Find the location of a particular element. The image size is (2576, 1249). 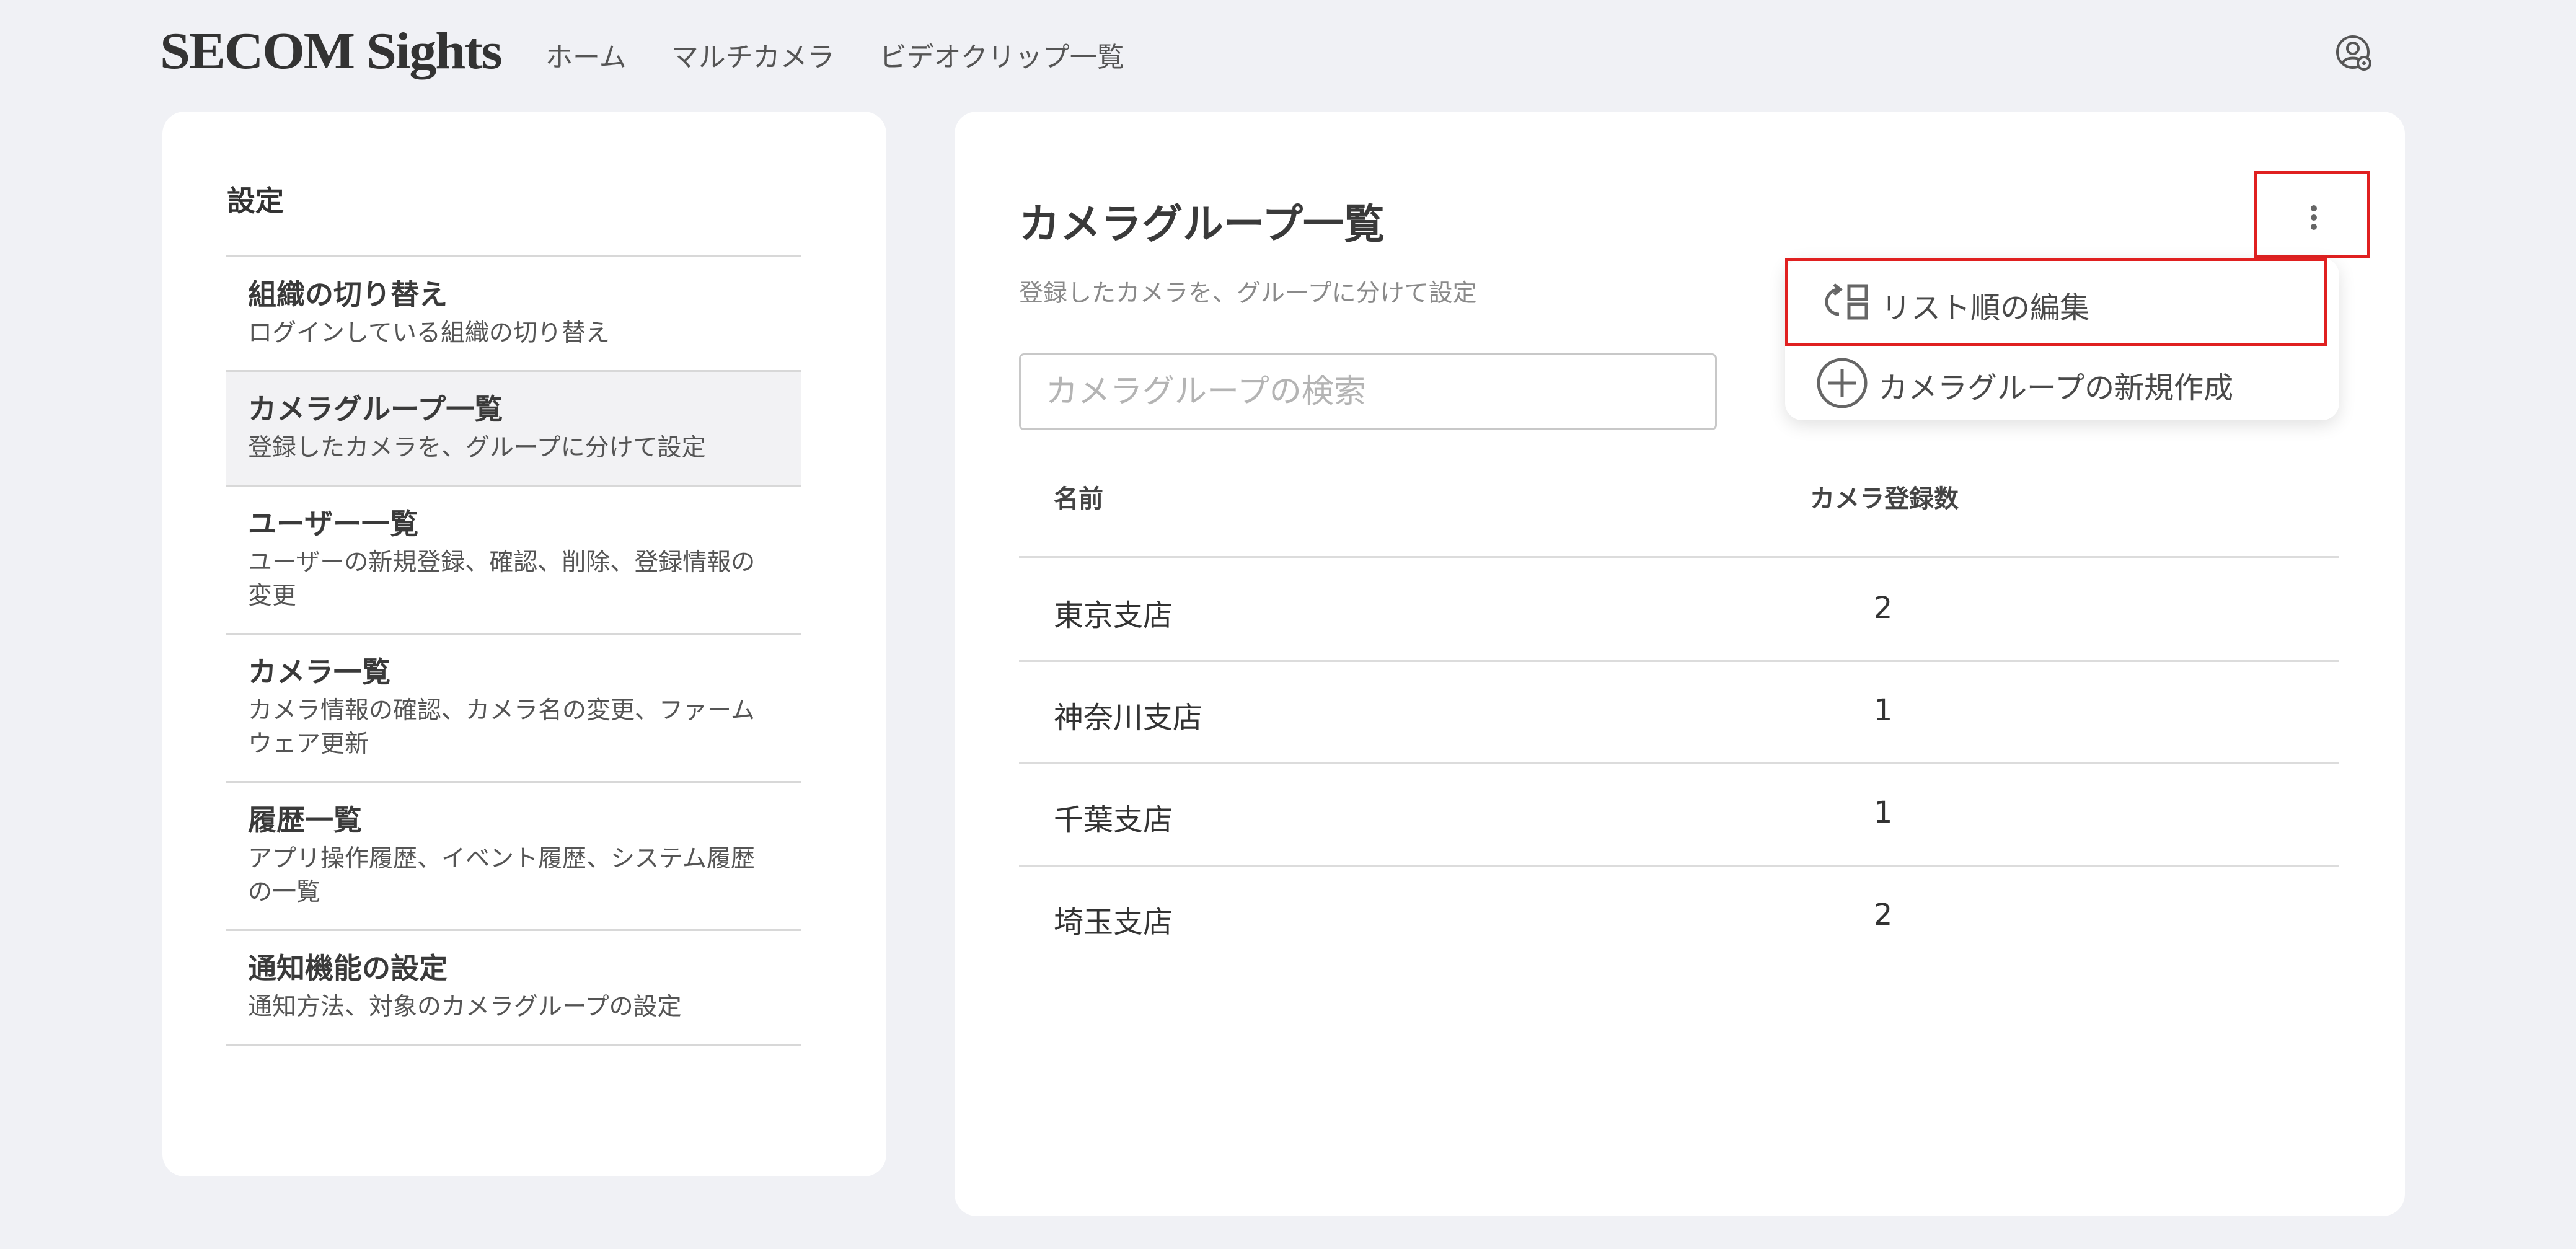

sidebar-item-title: カメラグループ一覧 is located at coordinates (375, 409).